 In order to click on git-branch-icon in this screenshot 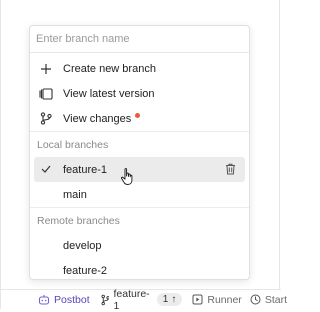, I will do `click(105, 299)`.